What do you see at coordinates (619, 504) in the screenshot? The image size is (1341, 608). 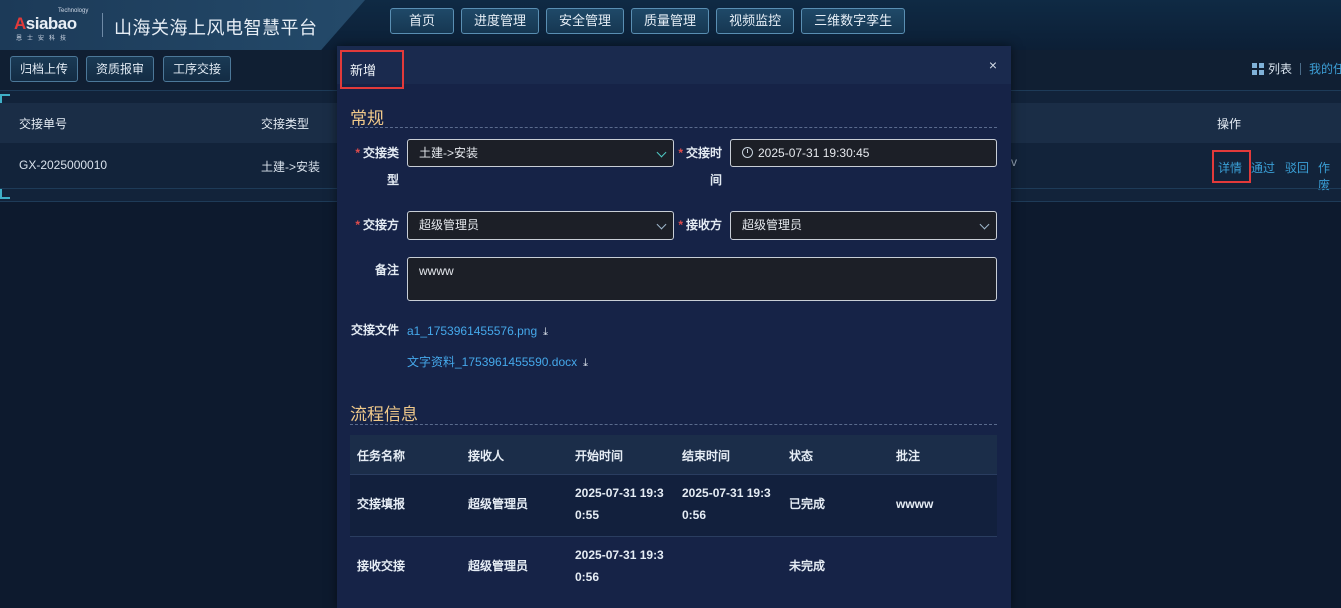 I see `flow-cell-start: 2025-07-31 19:3 0:55` at bounding box center [619, 504].